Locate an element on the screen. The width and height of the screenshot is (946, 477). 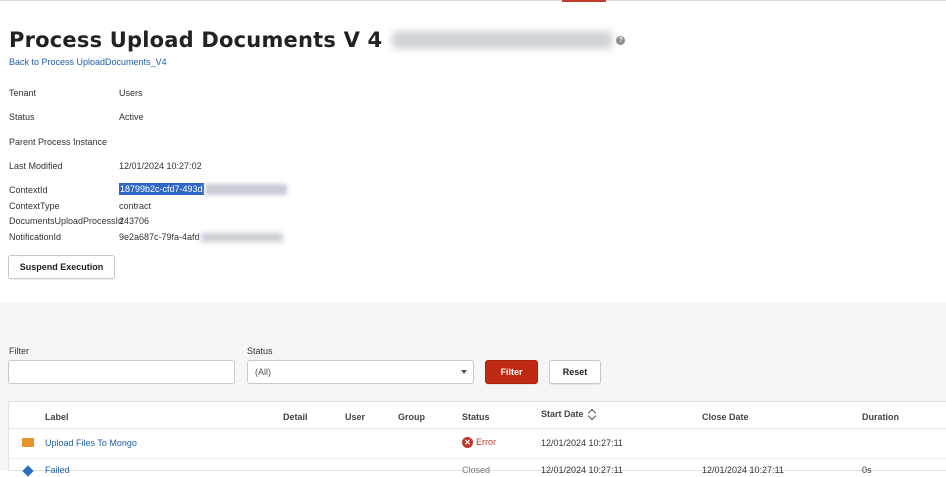
notification-id-text: 9e2a687c-79fa-4afd is located at coordinates (159, 237).